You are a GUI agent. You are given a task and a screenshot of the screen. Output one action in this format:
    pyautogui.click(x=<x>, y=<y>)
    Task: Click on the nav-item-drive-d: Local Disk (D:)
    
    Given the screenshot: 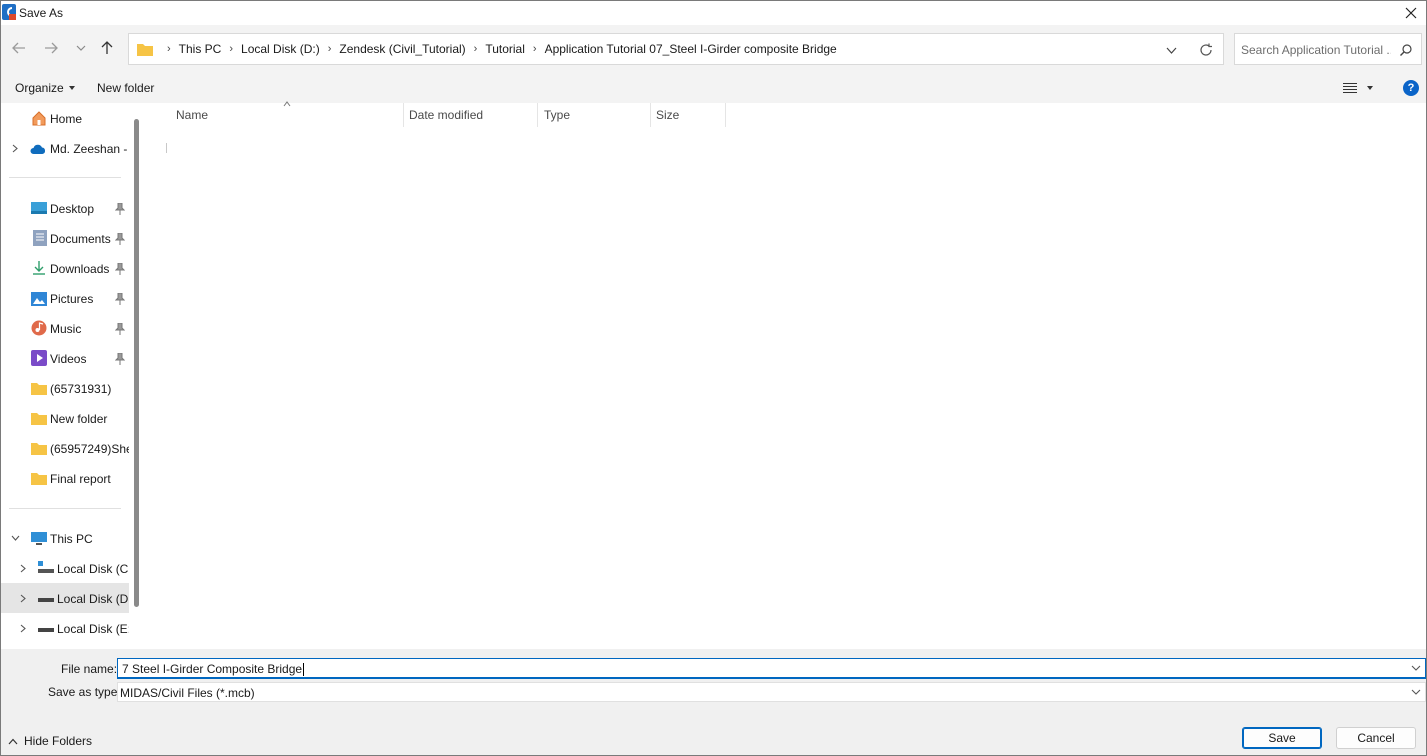 What is the action you would take?
    pyautogui.click(x=65, y=598)
    